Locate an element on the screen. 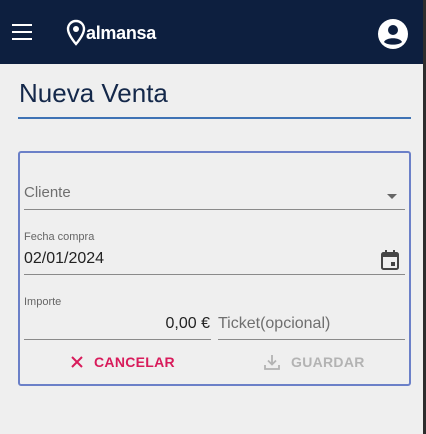 This screenshot has width=426, height=434. fecha-compra-underline is located at coordinates (214, 274).